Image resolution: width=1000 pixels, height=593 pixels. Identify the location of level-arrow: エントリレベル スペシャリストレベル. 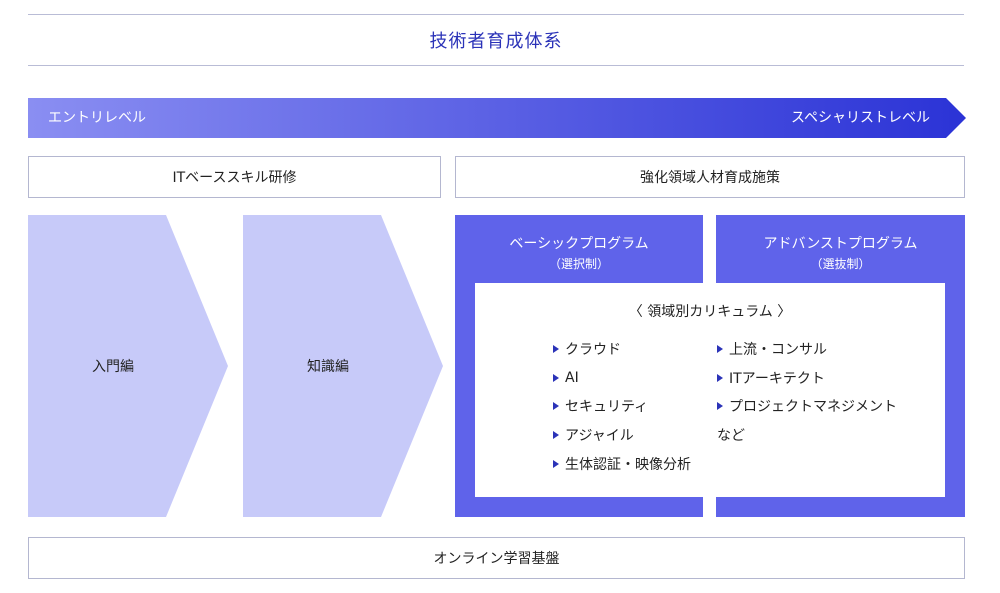
(497, 118).